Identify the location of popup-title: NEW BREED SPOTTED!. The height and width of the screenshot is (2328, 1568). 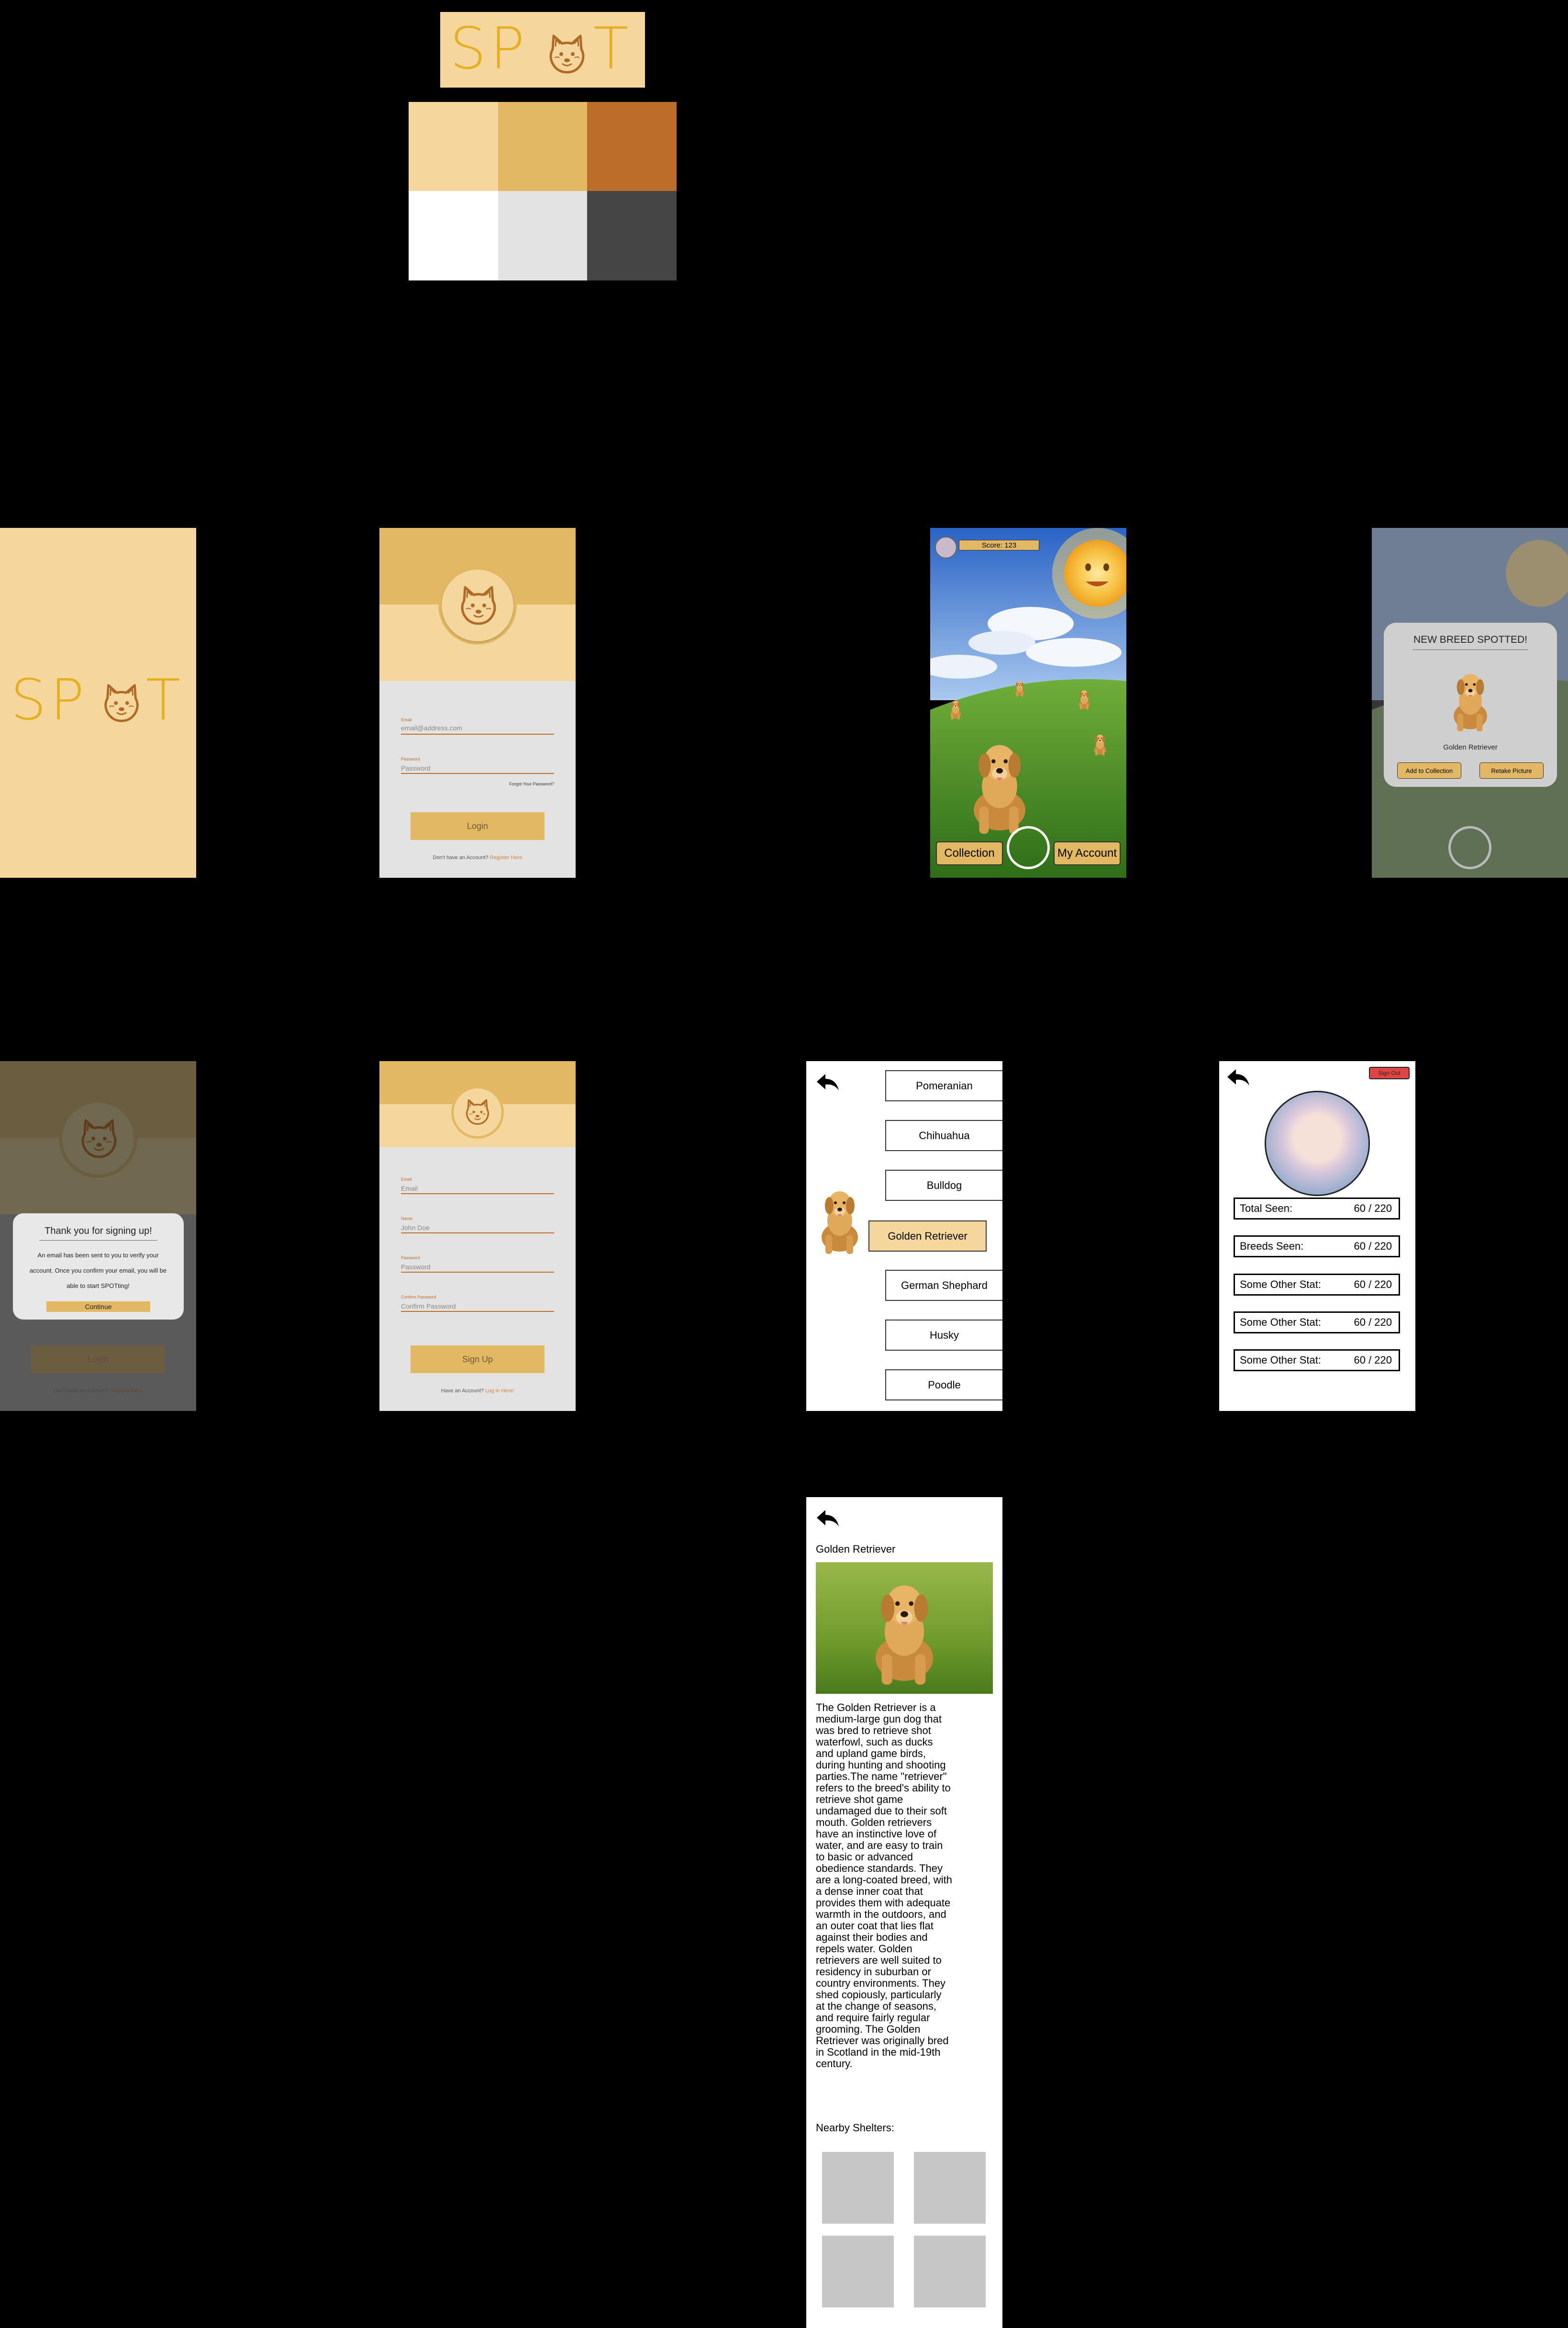
(1470, 639).